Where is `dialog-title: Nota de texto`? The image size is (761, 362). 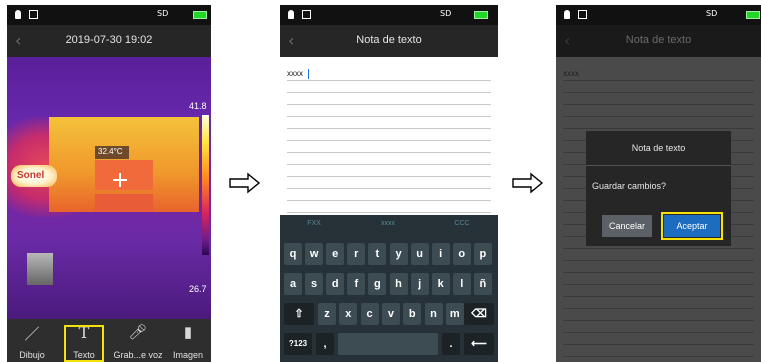
dialog-title: Nota de texto is located at coordinates (658, 148).